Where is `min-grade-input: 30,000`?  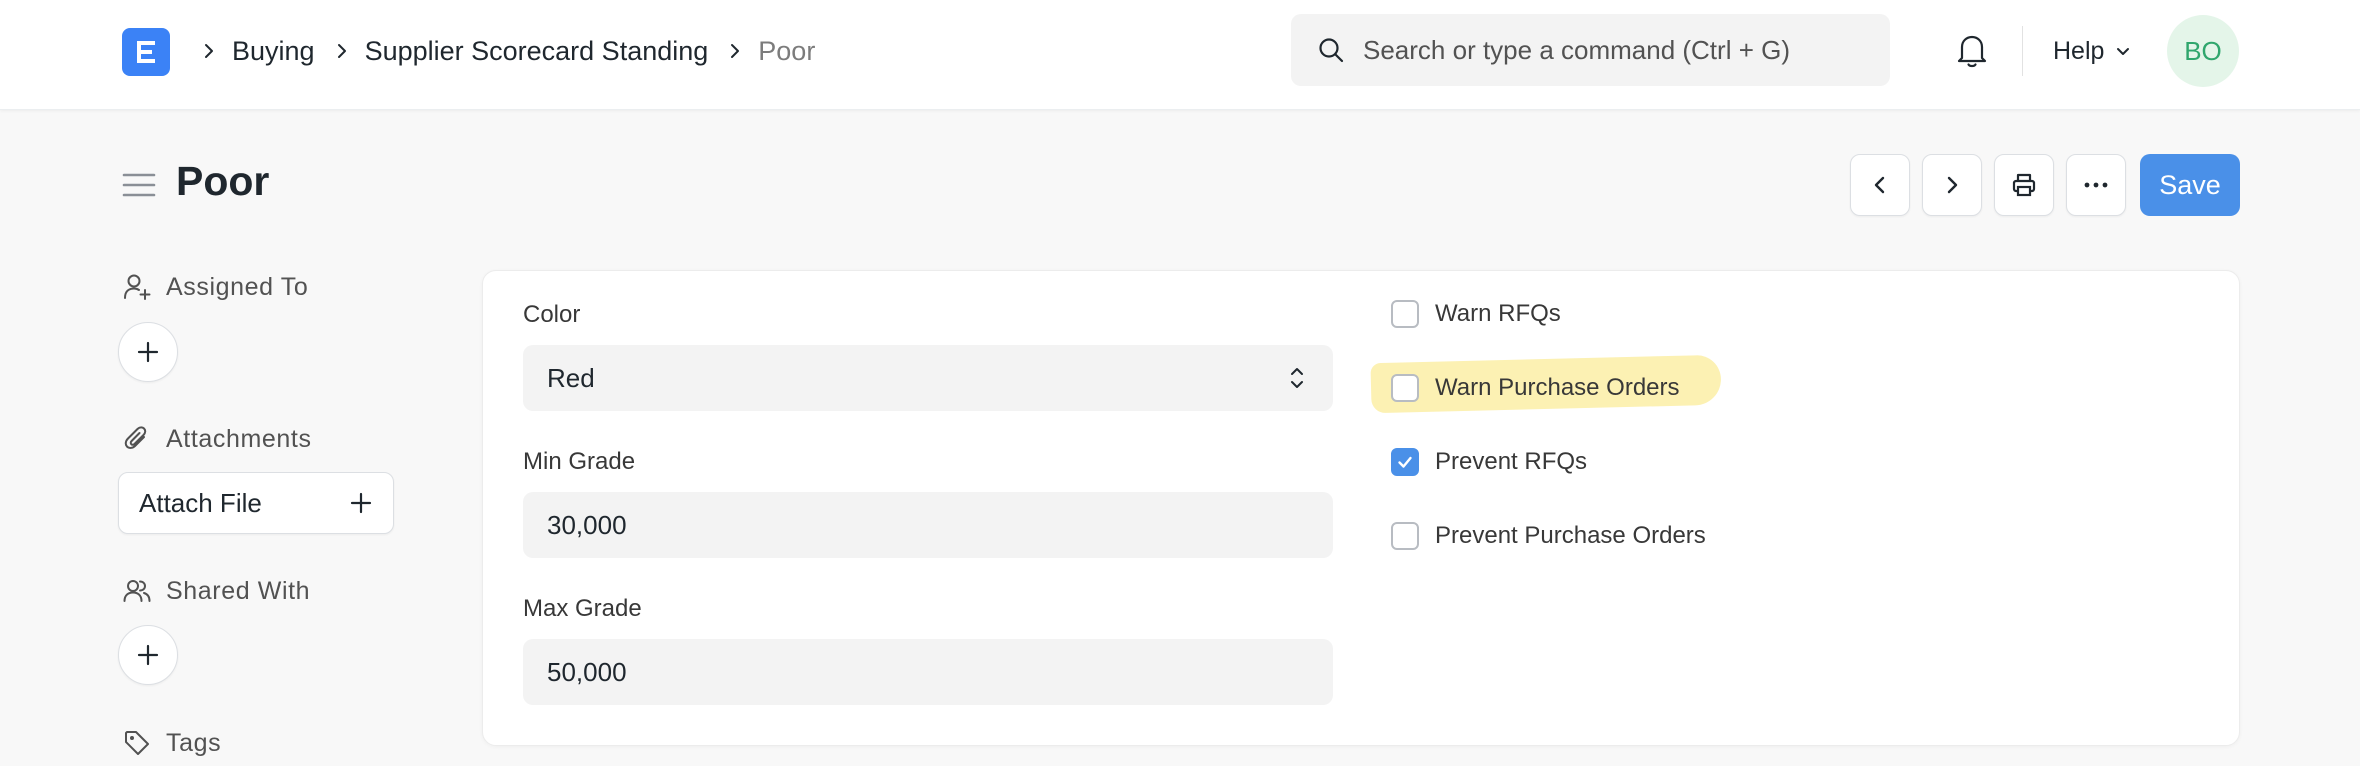 min-grade-input: 30,000 is located at coordinates (928, 525).